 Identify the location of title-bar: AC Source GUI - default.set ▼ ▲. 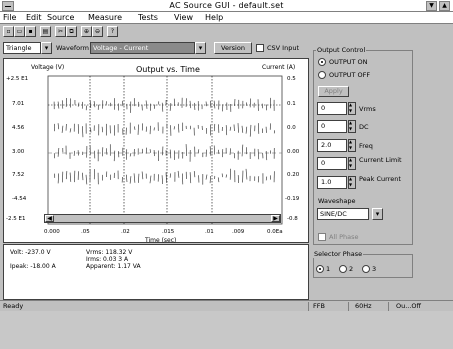
(226, 6).